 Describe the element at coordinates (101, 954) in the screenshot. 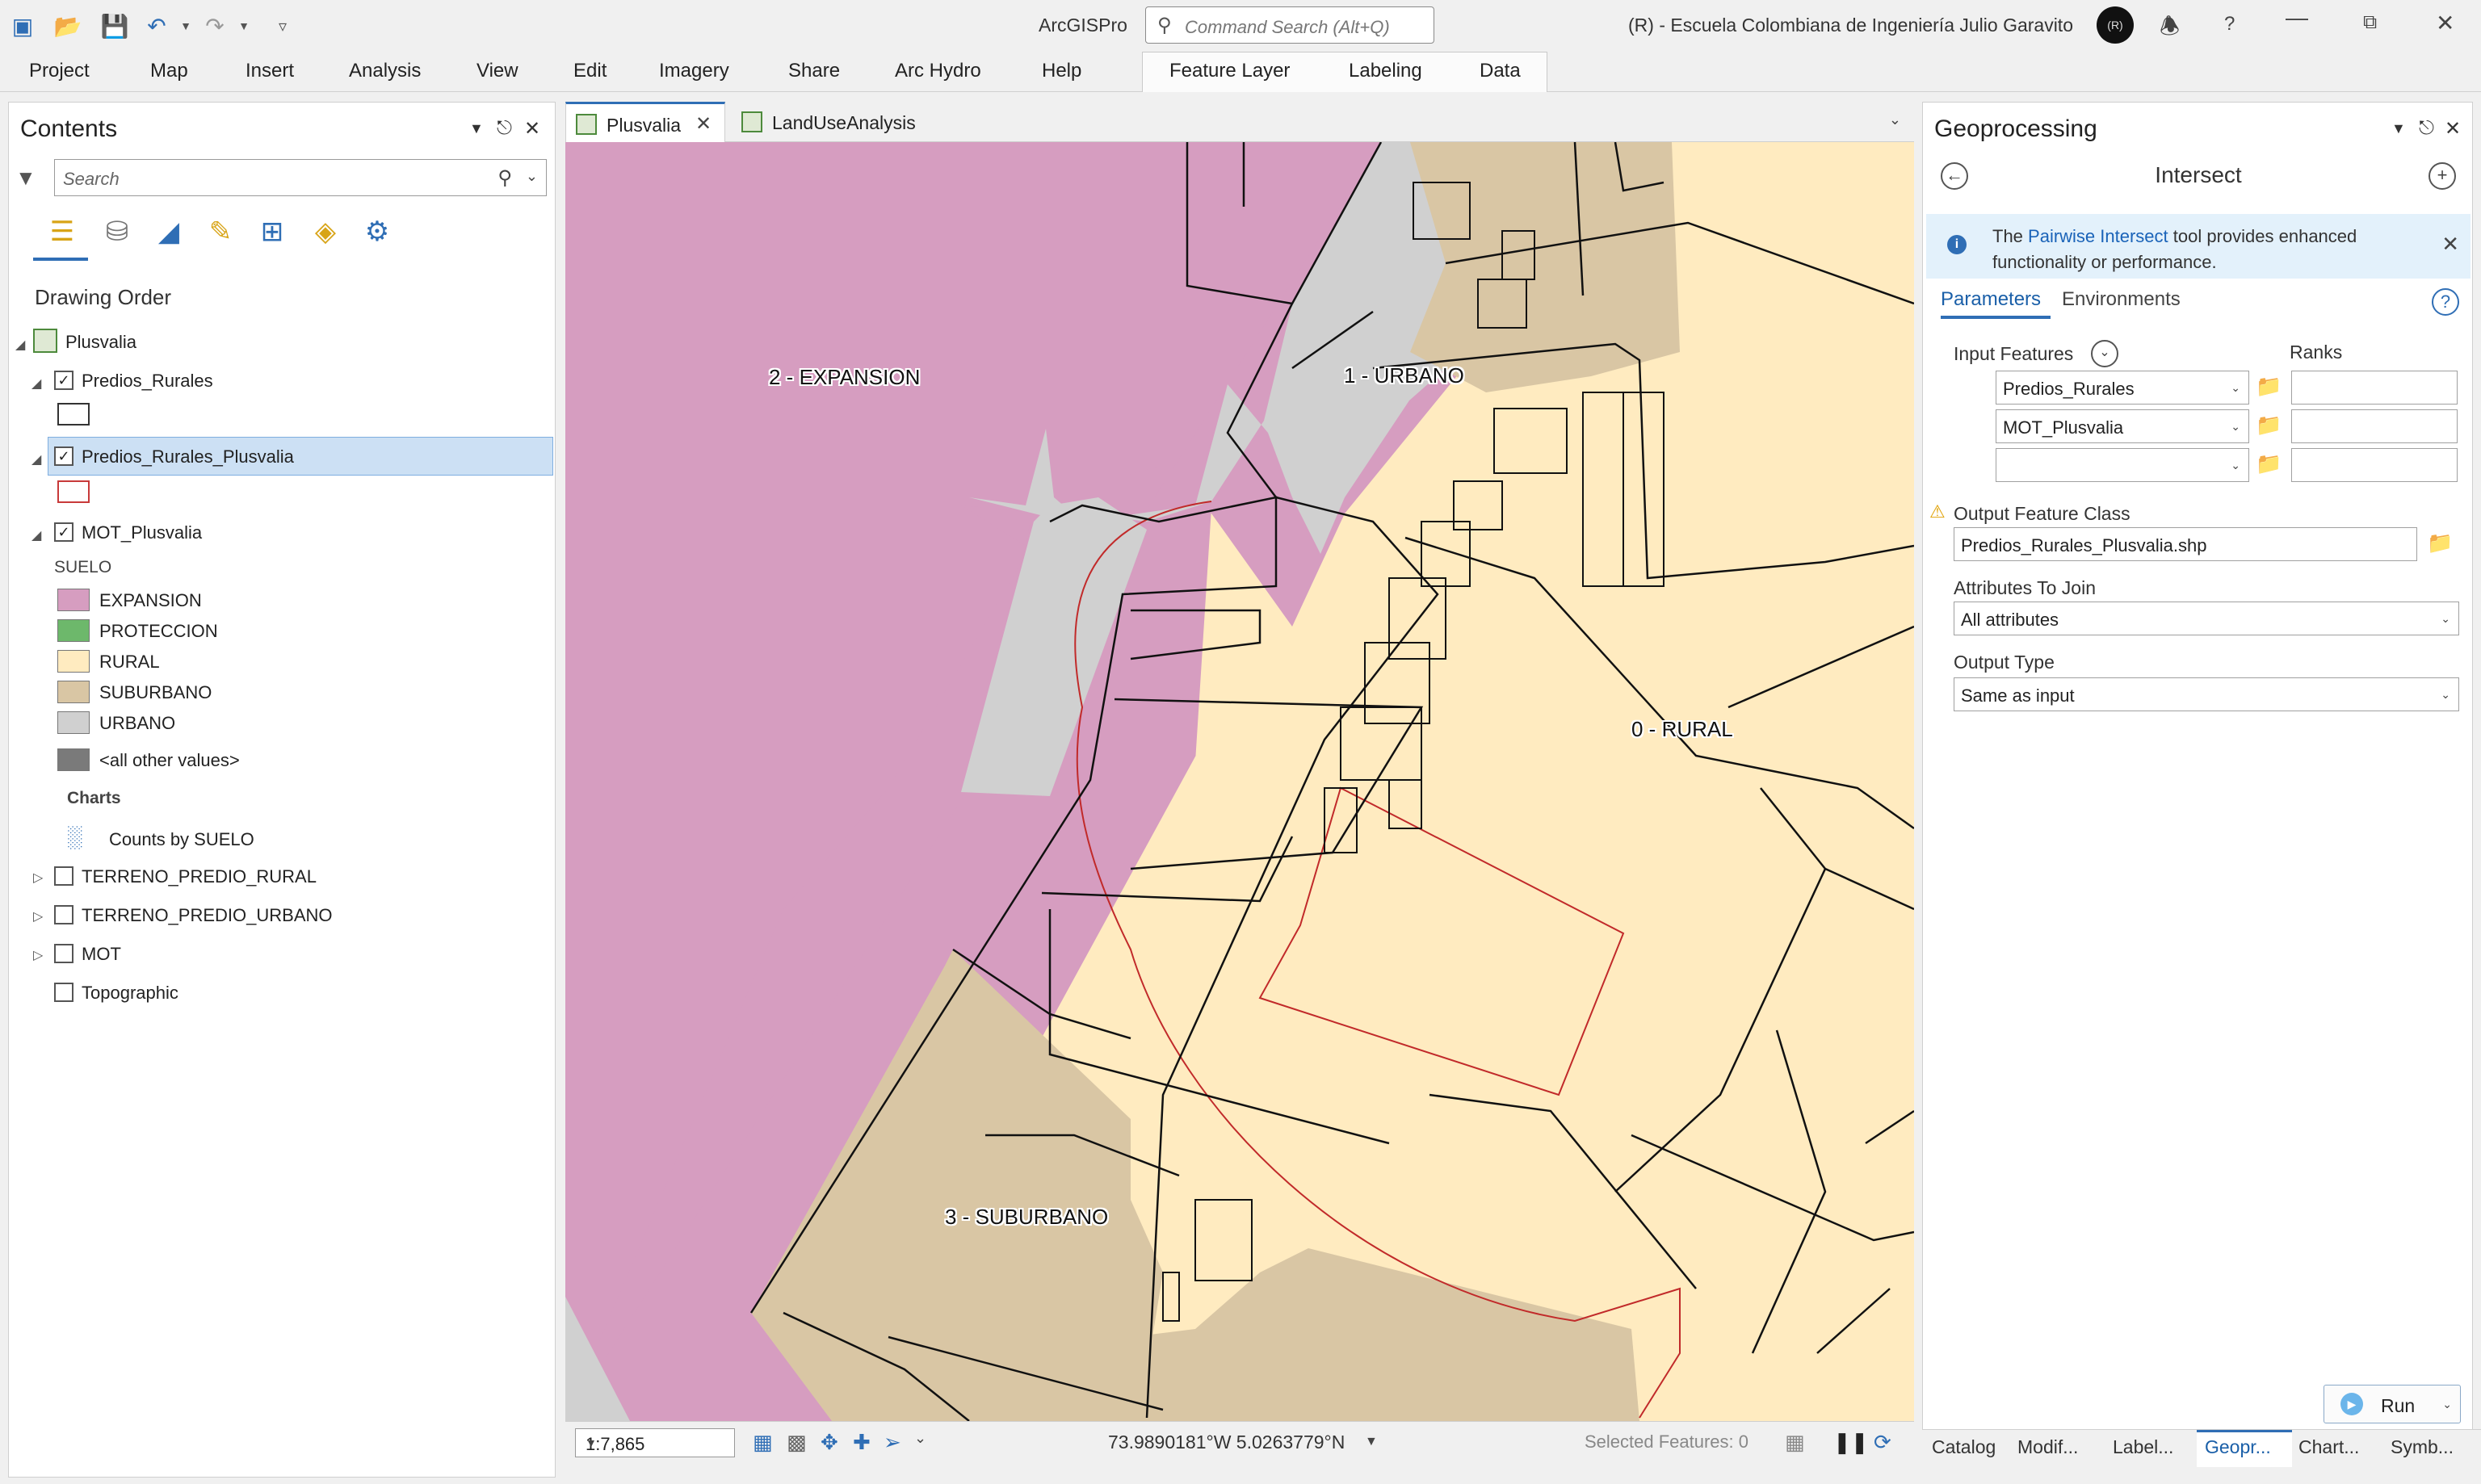

I see `layer-mot: MOT` at that location.